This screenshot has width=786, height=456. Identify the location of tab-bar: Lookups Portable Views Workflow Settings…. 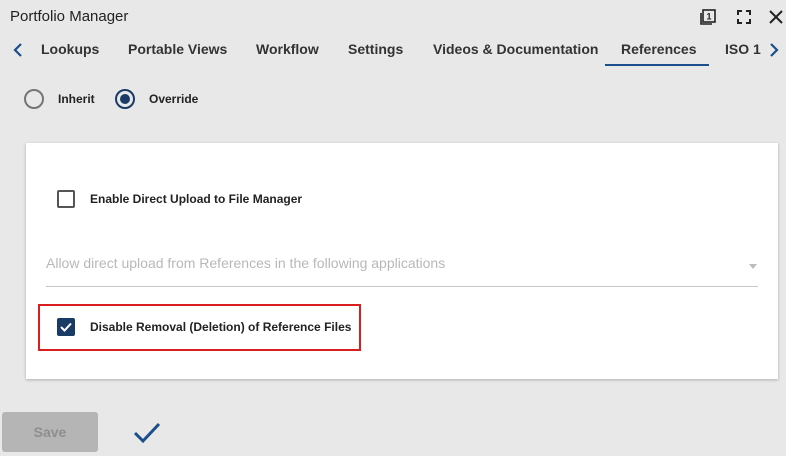
(393, 50).